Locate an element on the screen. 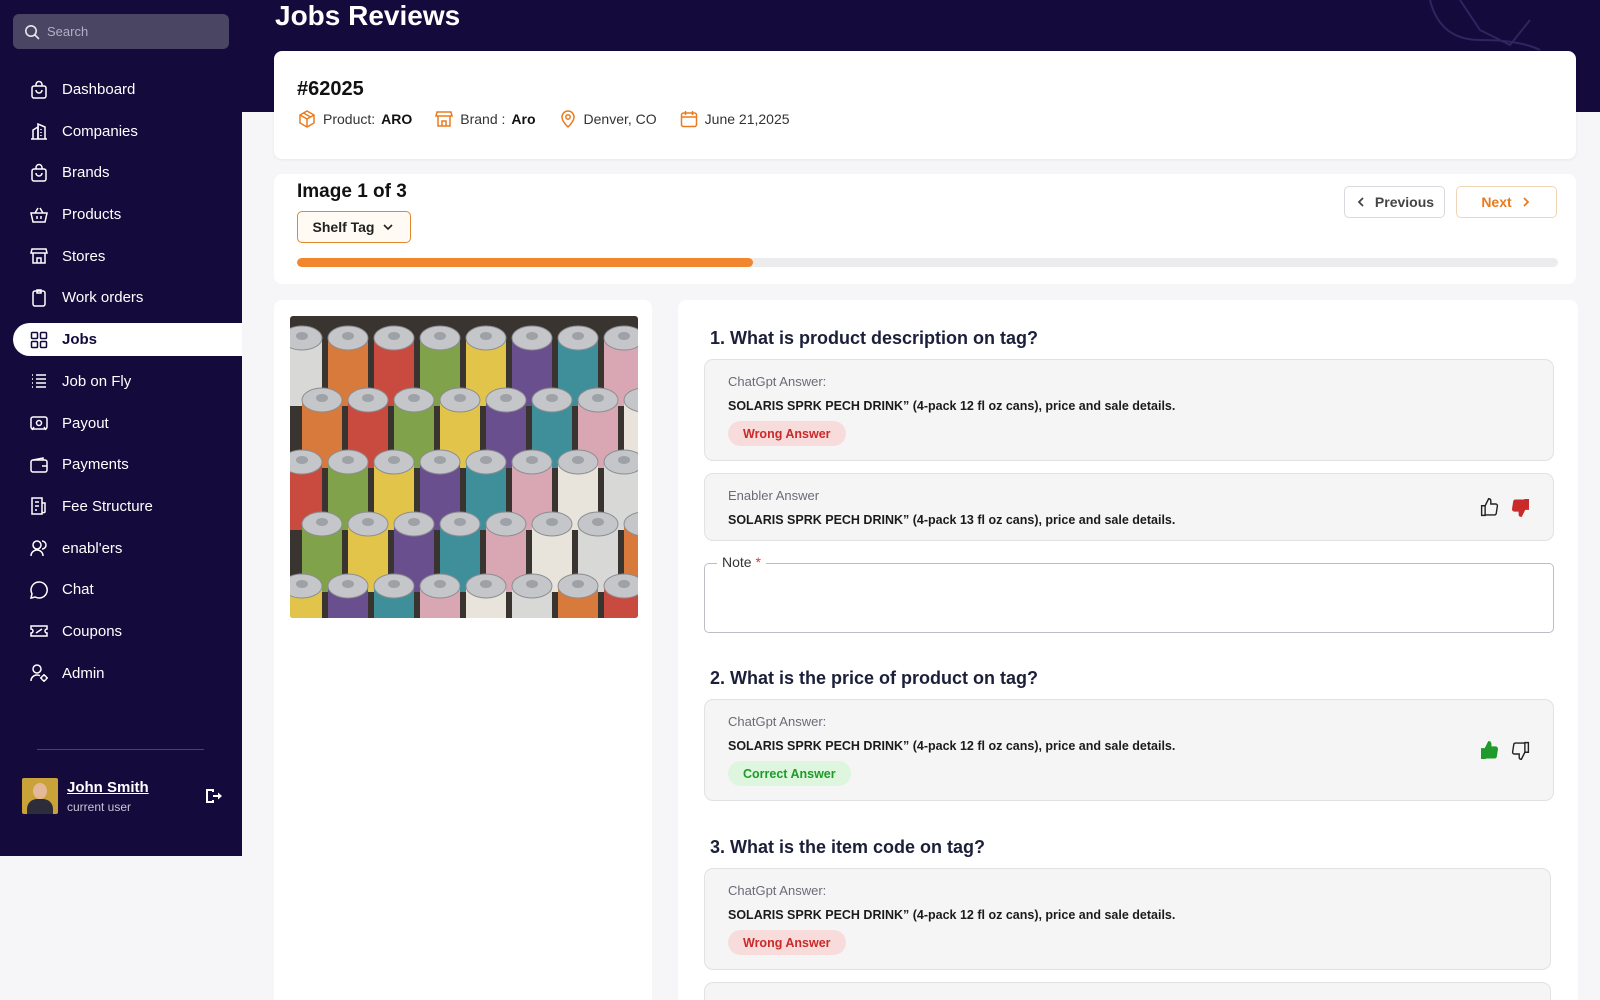 This screenshot has width=1600, height=1000. list-icon is located at coordinates (39, 381).